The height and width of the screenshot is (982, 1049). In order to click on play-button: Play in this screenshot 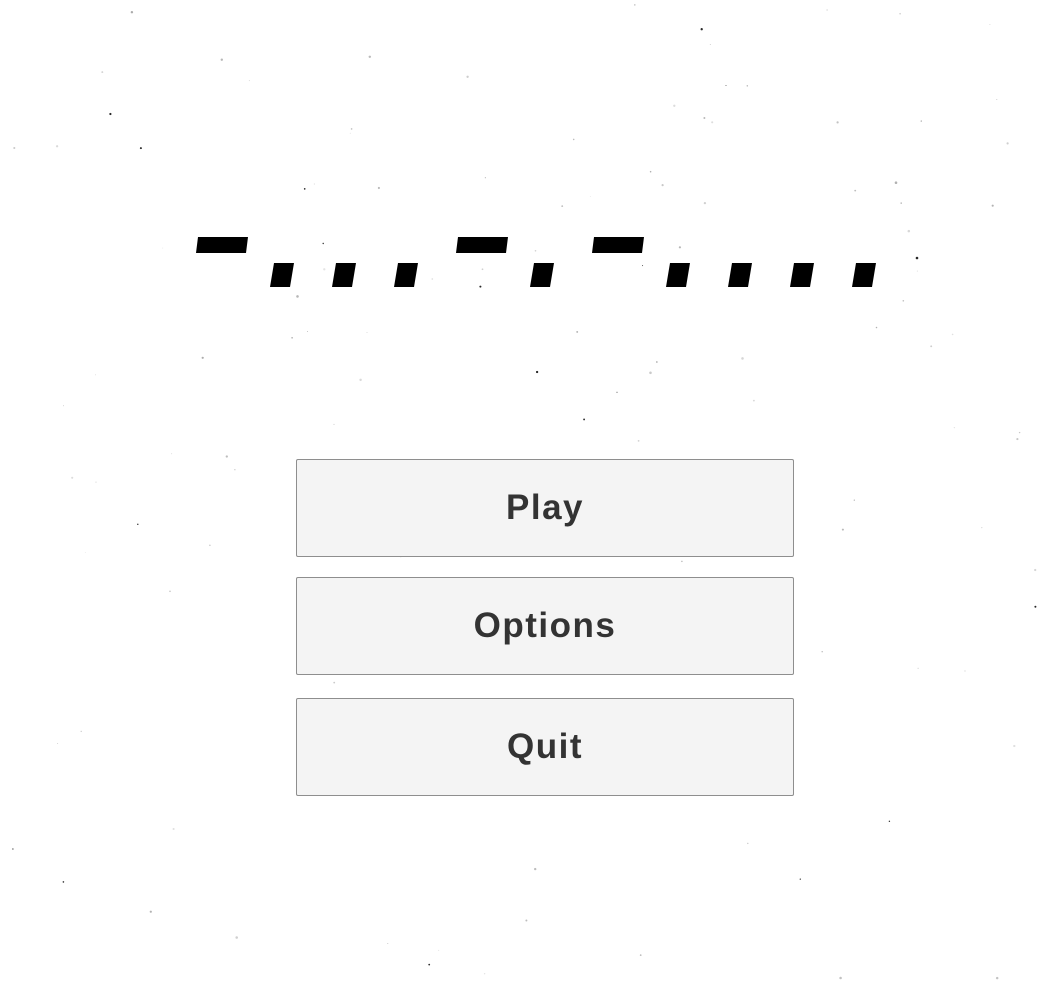, I will do `click(545, 508)`.